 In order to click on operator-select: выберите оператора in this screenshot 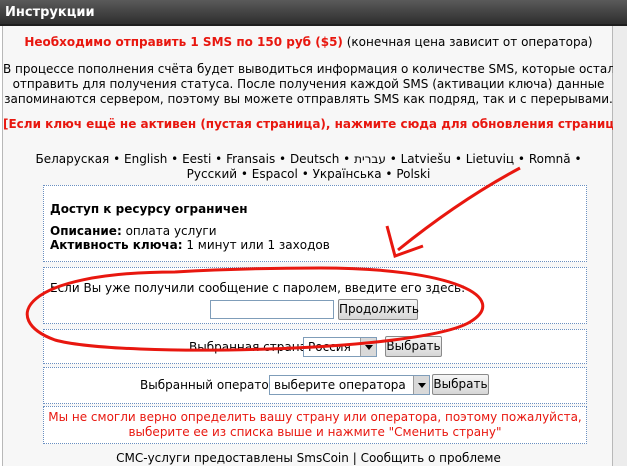, I will do `click(349, 385)`.